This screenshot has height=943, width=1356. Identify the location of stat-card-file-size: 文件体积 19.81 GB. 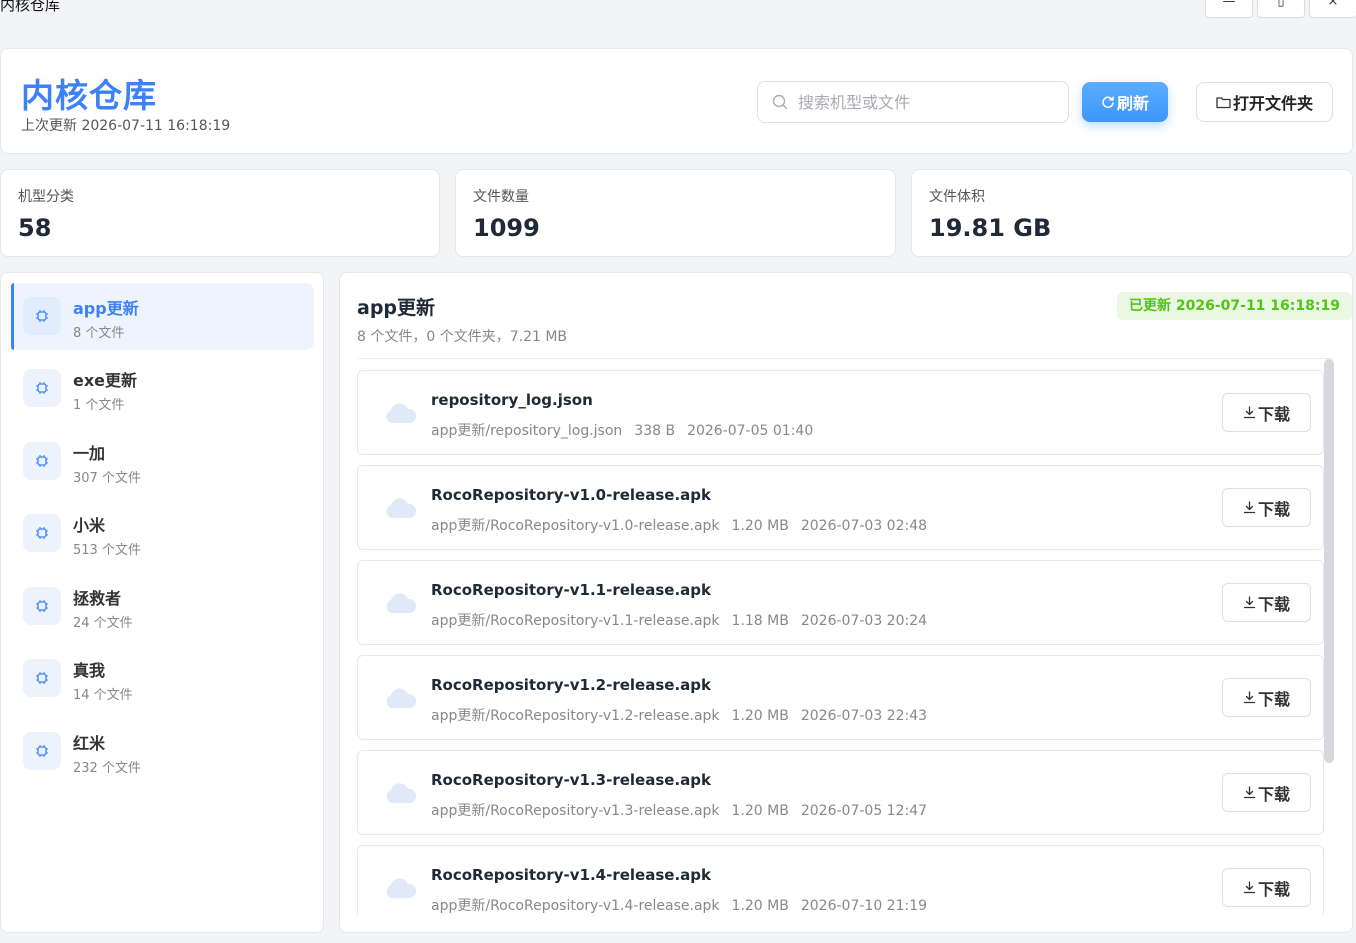
(1132, 213).